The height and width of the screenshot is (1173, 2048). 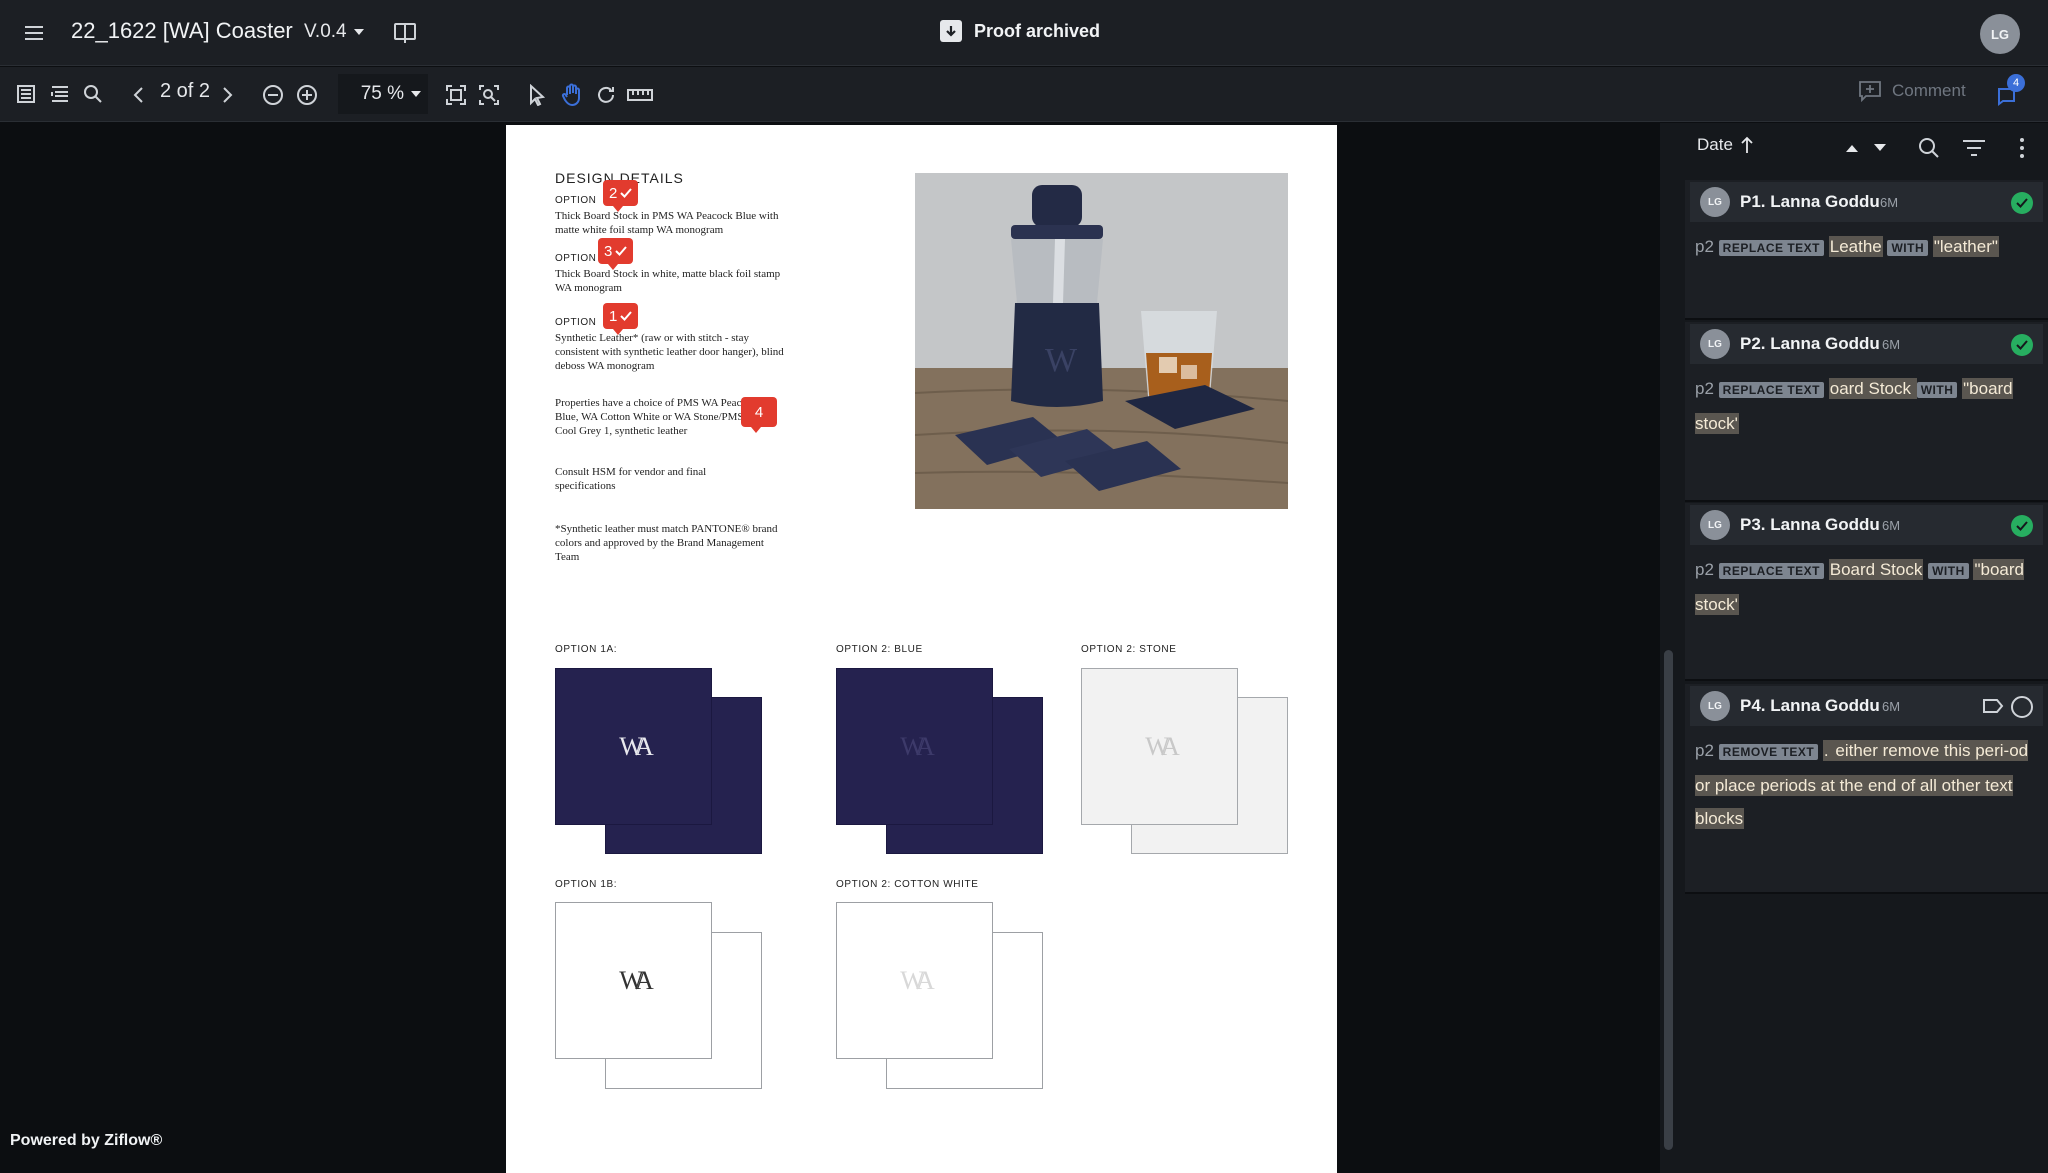 I want to click on label-tag-icon, so click(x=1993, y=706).